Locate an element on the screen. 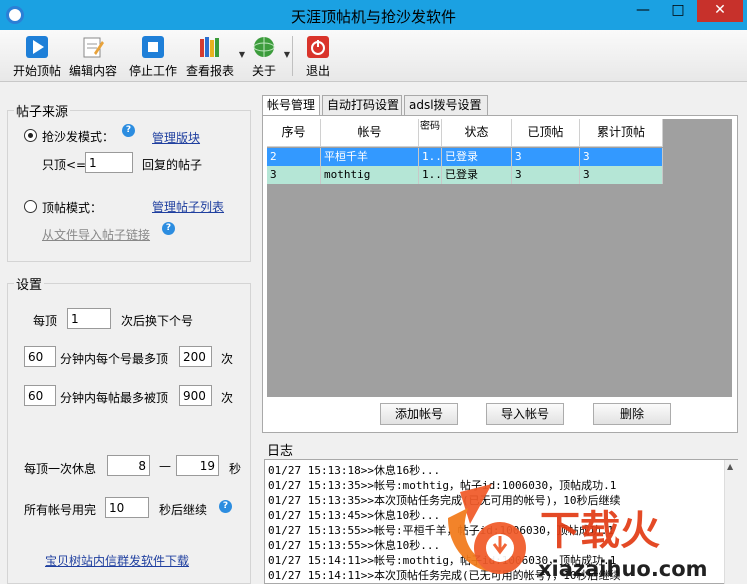  edit-content-label: 编辑内容 is located at coordinates (92, 71).